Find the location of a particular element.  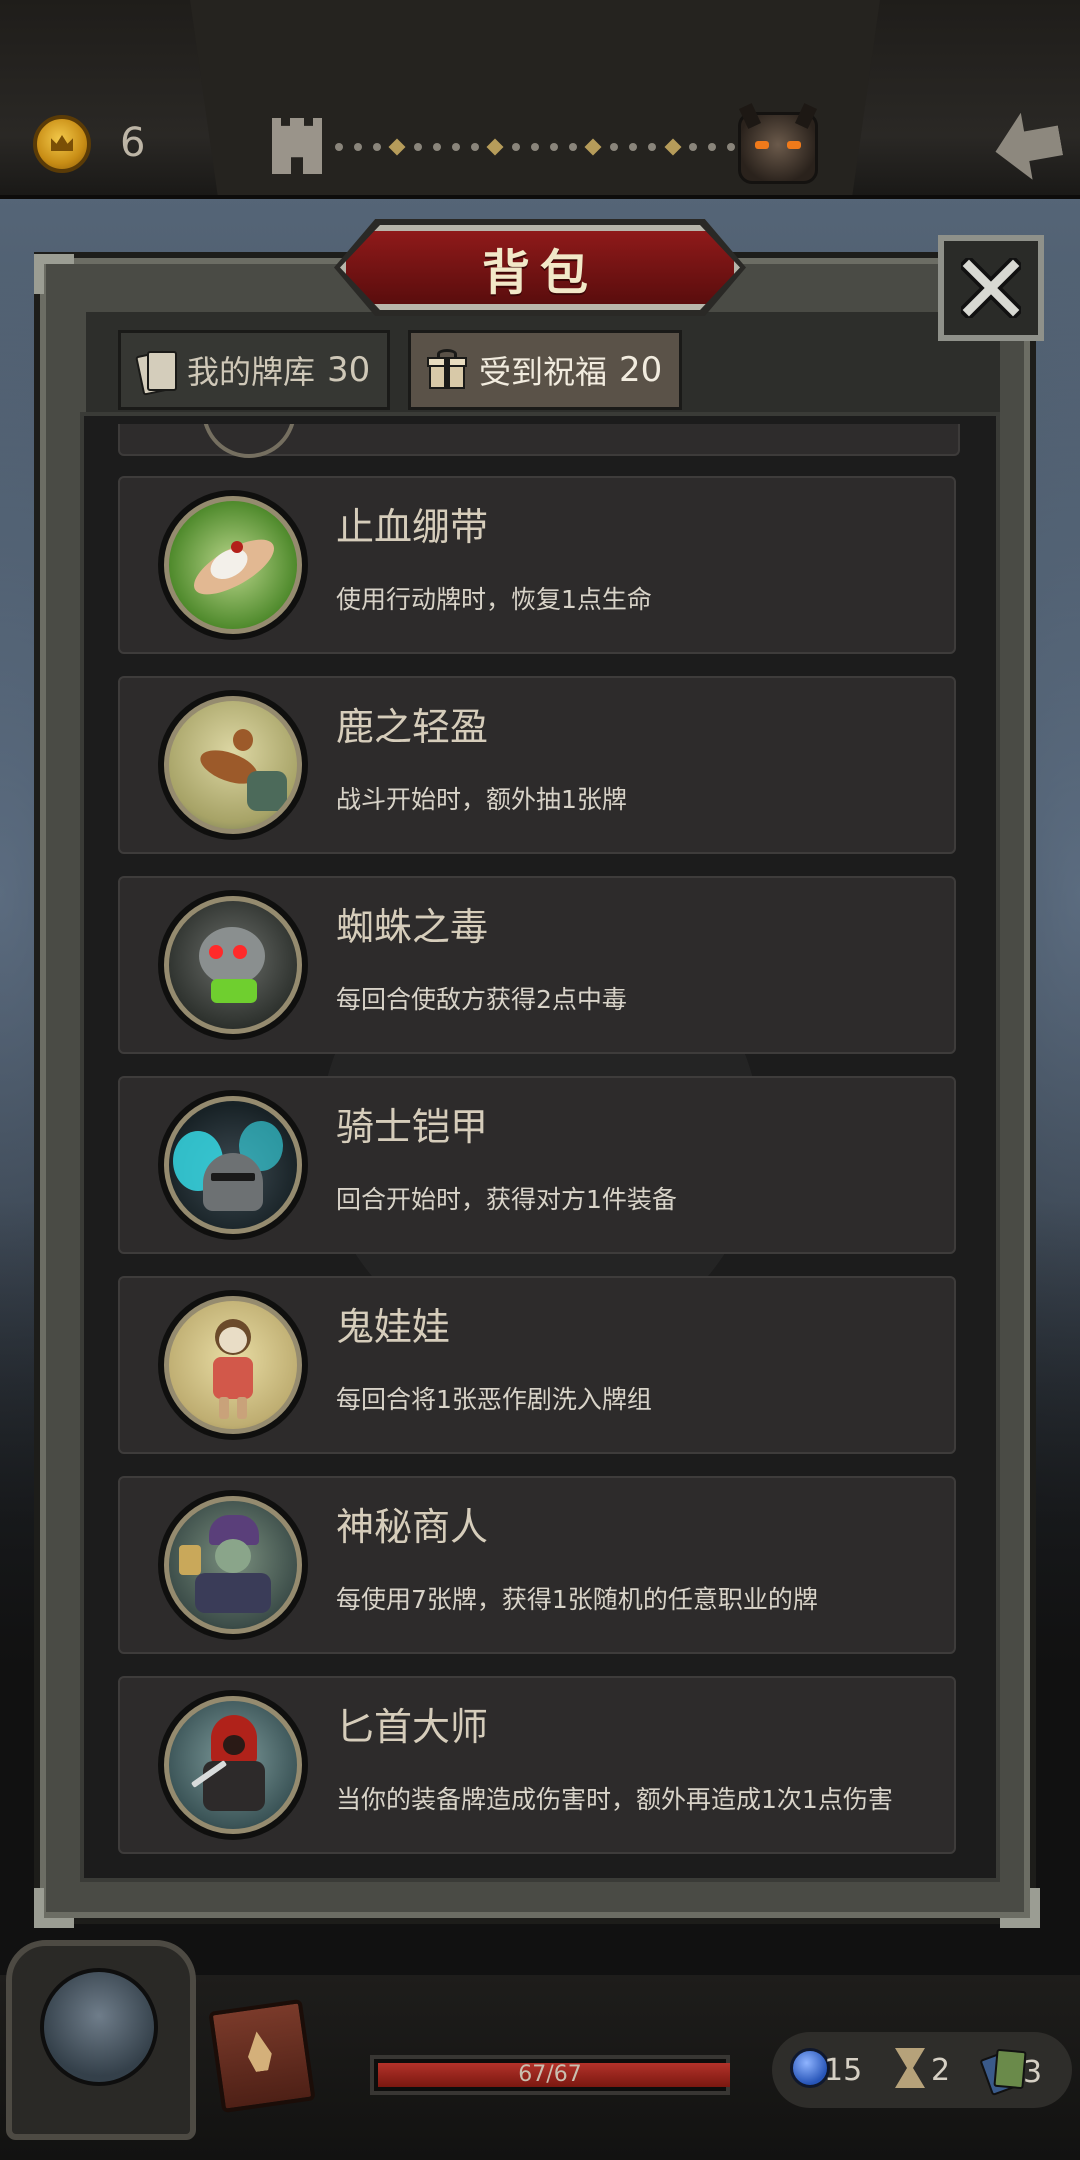

tab-count: 30 is located at coordinates (349, 370).